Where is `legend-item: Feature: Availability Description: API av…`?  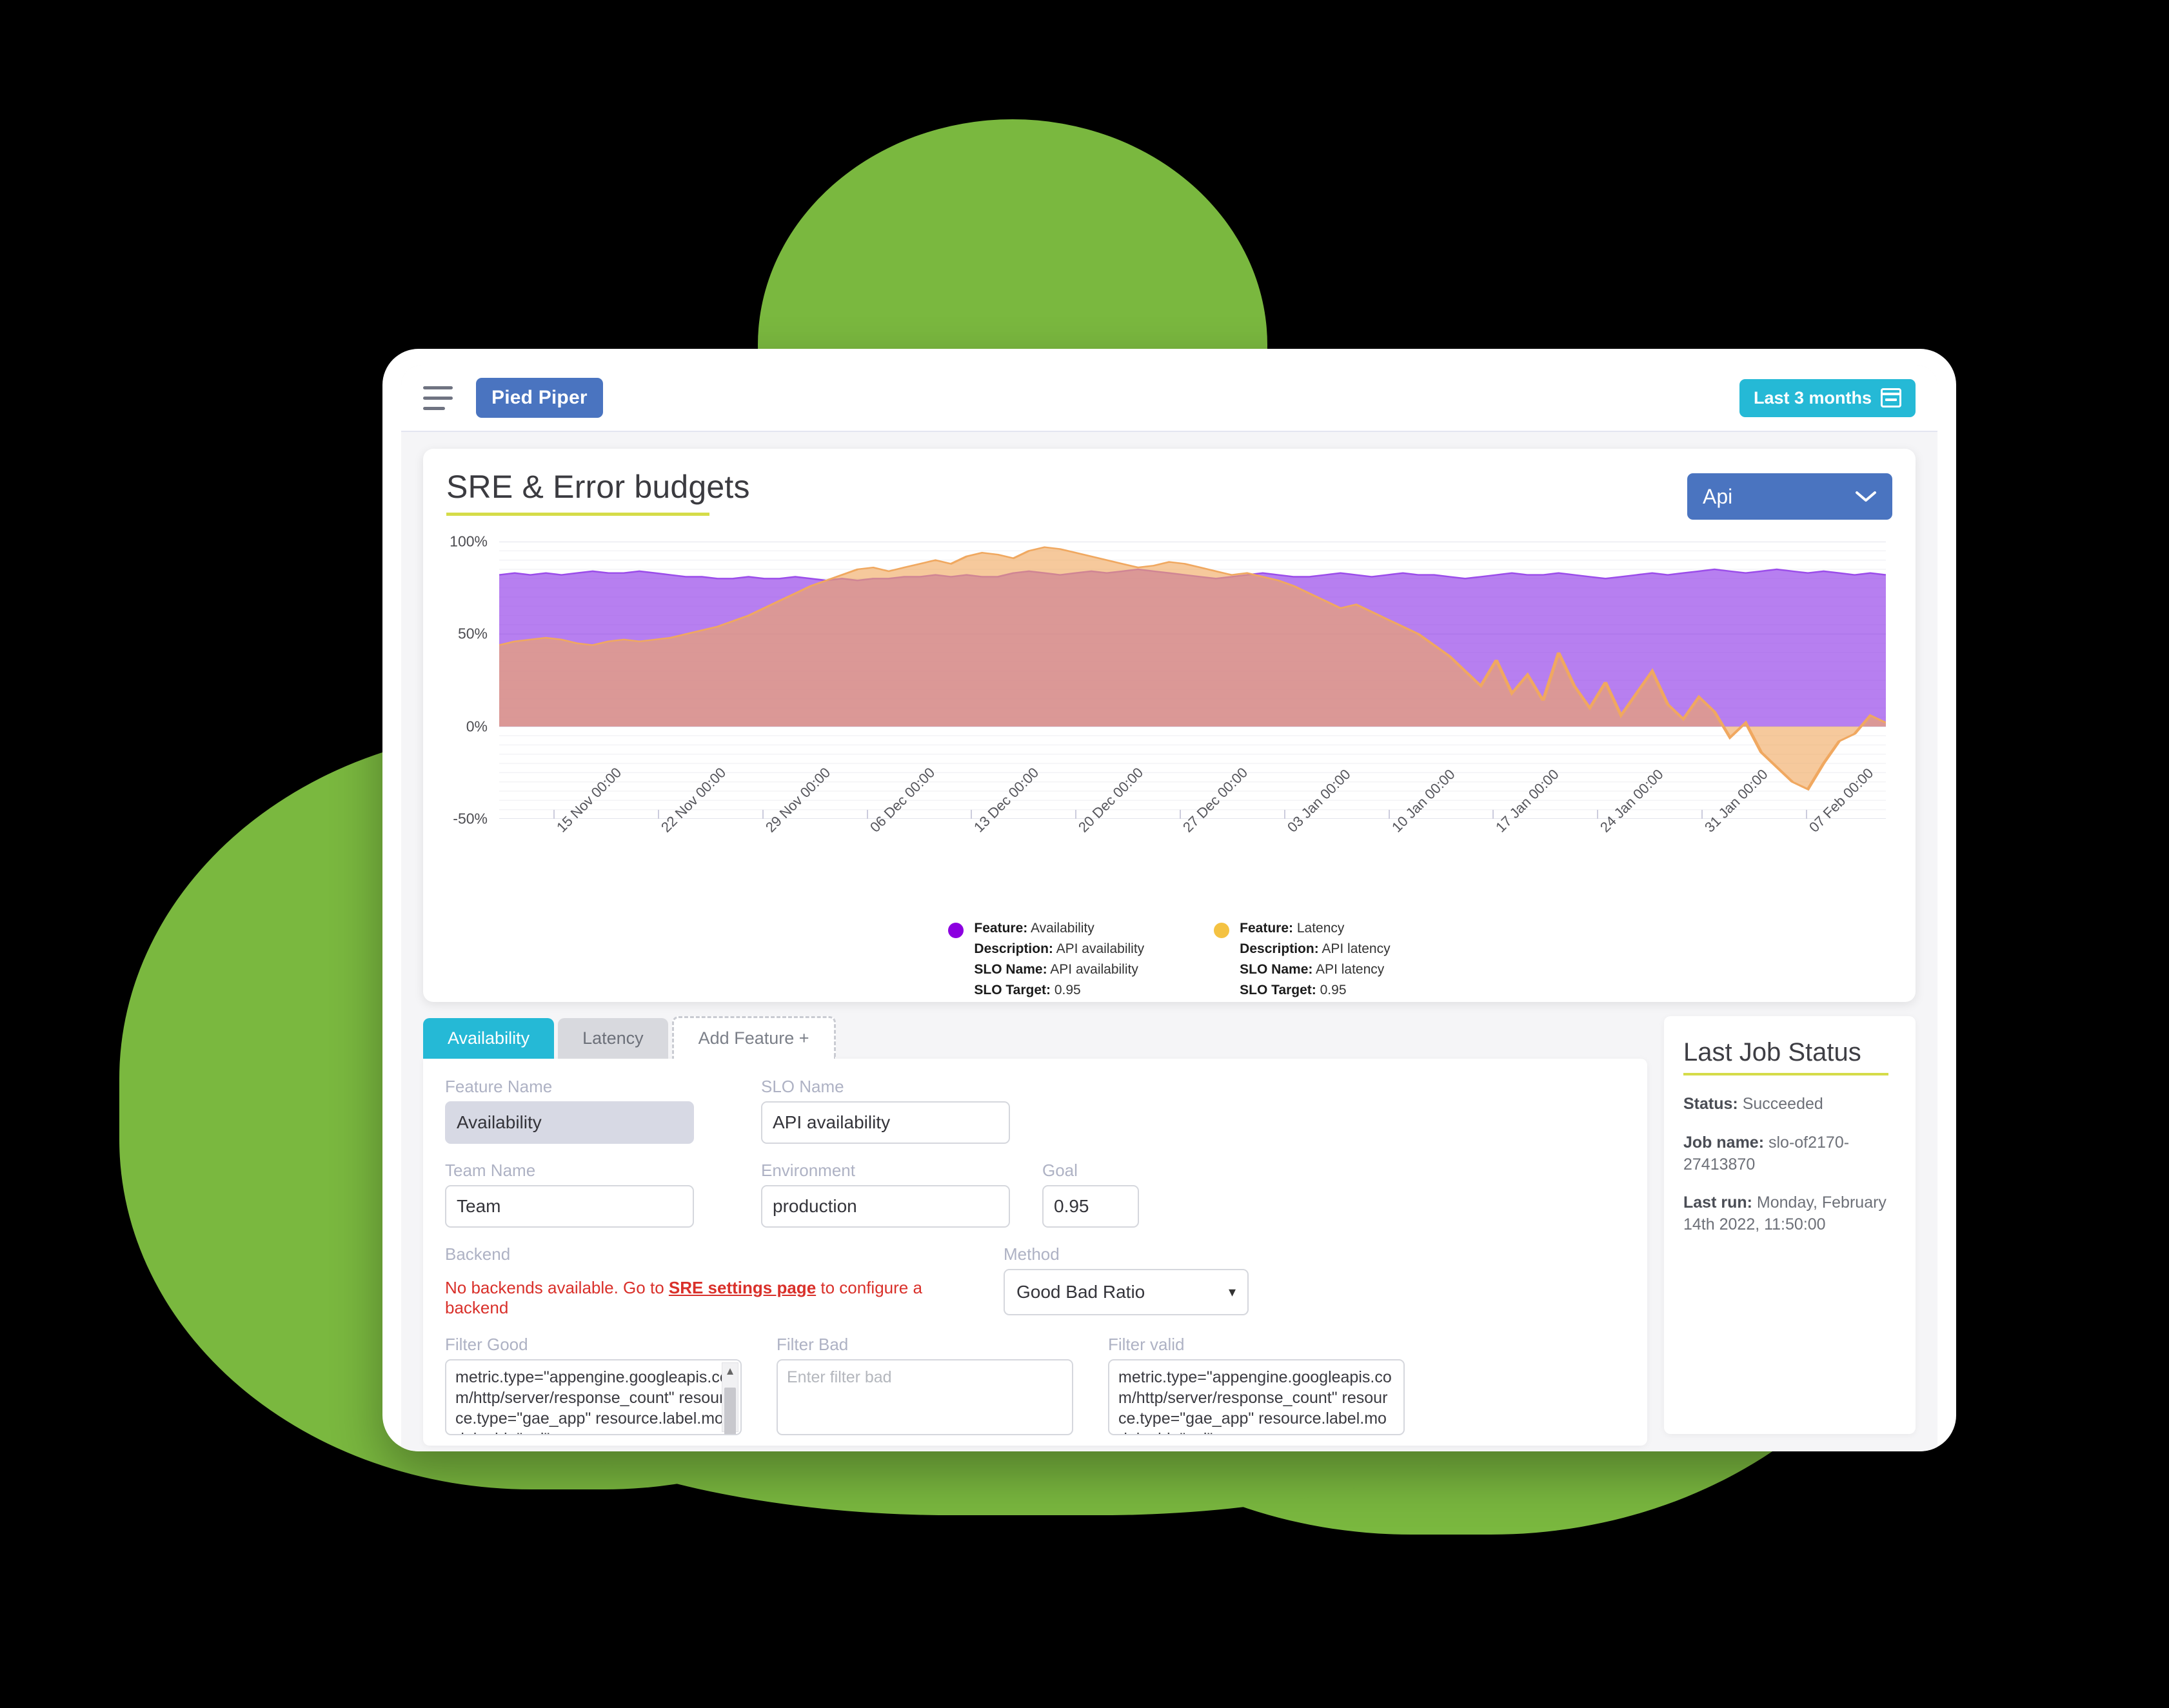
legend-item: Feature: Availability Description: API av… is located at coordinates (1046, 959).